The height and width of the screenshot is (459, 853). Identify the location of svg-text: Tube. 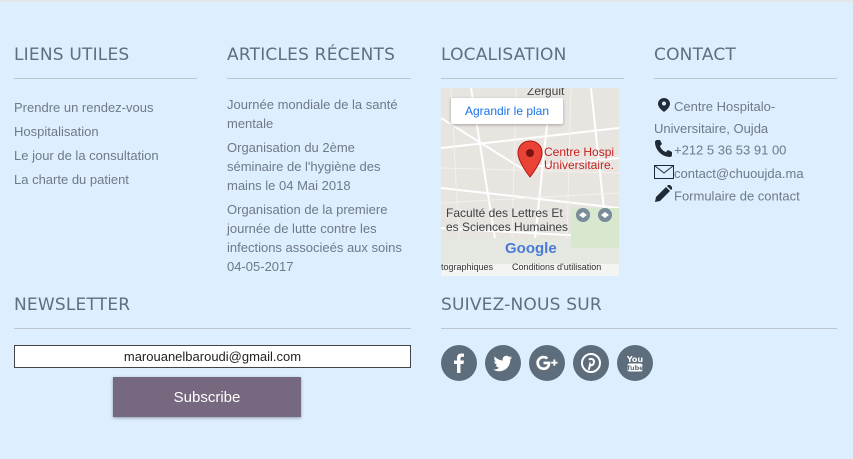
(635, 368).